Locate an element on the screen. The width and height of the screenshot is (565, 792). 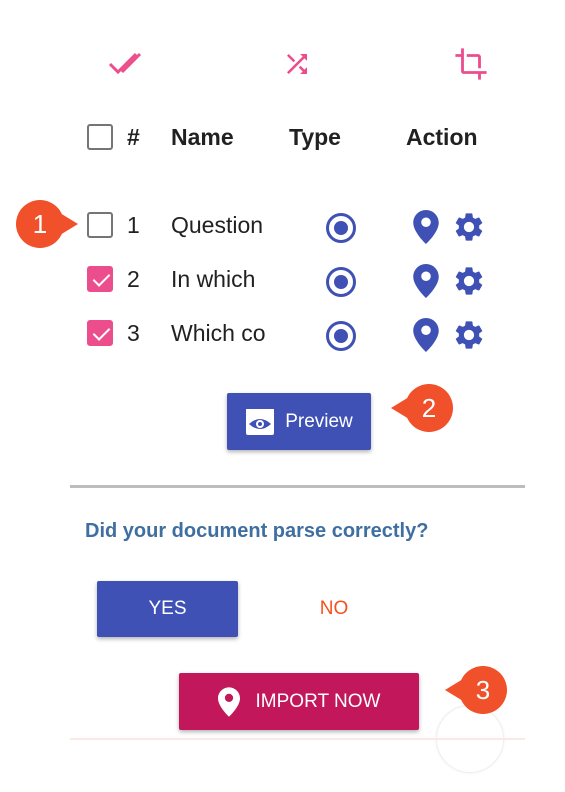
column-header-name: Name is located at coordinates (202, 137).